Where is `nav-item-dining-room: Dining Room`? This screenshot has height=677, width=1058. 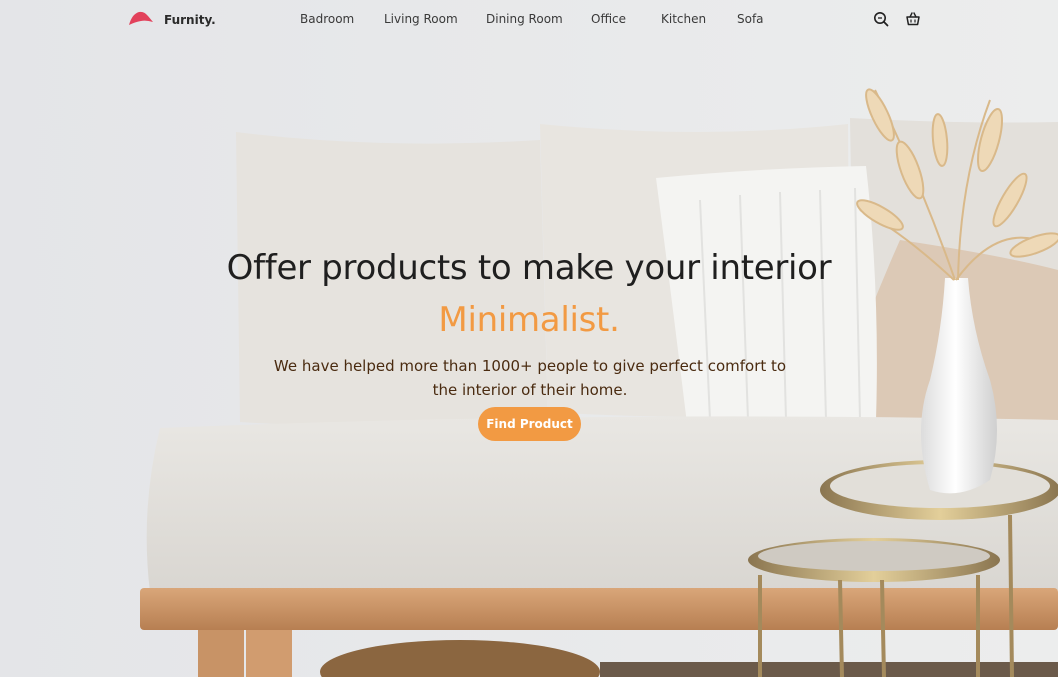 nav-item-dining-room: Dining Room is located at coordinates (524, 19).